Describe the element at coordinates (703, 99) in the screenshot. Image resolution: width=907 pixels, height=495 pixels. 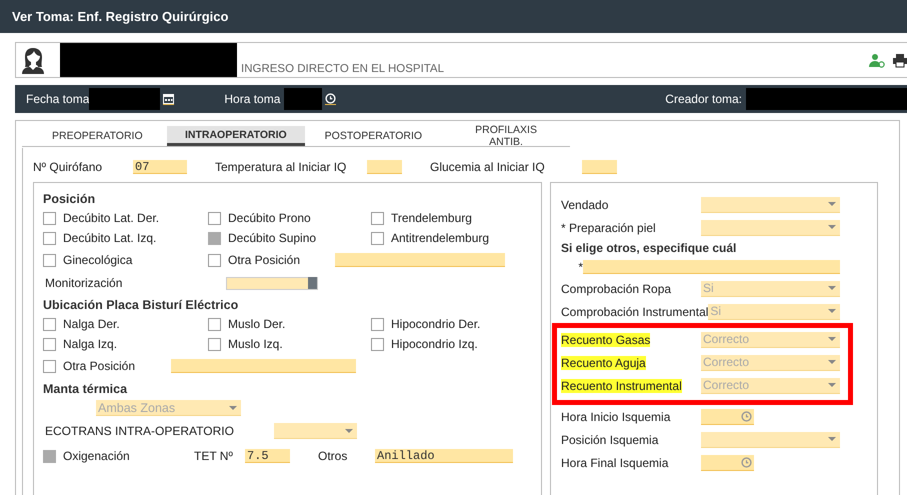
I see `field-label: Creador toma:` at that location.